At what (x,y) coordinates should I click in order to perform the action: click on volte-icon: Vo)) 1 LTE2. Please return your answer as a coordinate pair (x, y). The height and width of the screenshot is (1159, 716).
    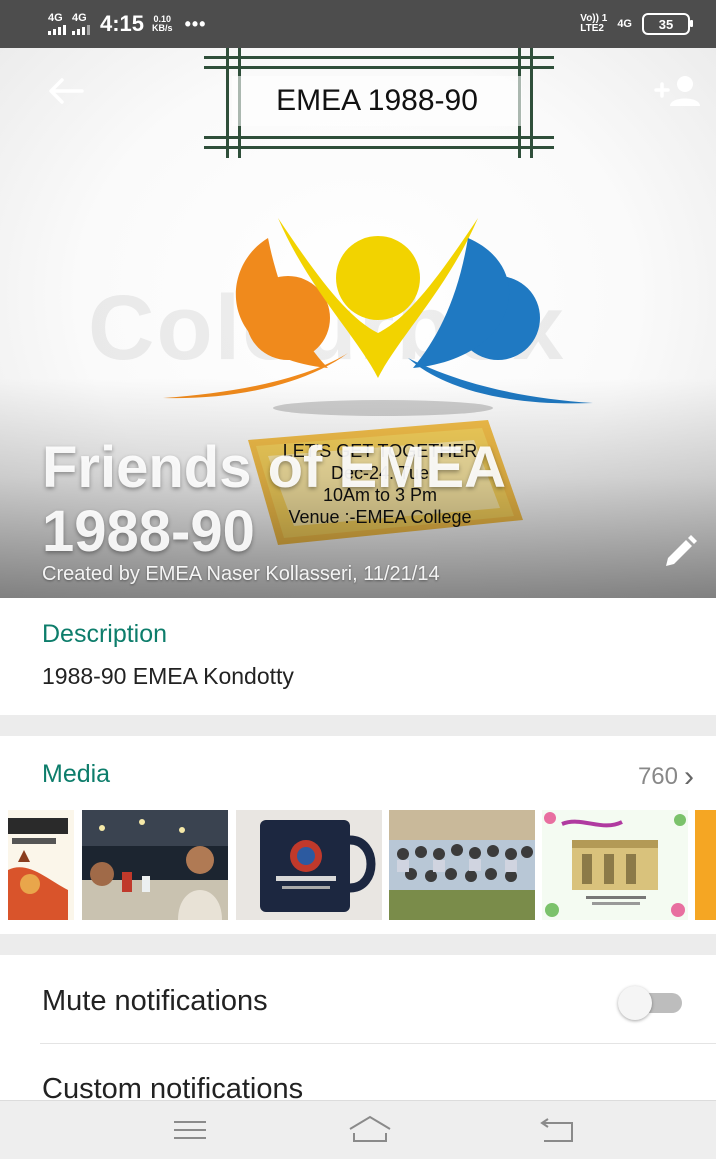
    Looking at the image, I should click on (593, 24).